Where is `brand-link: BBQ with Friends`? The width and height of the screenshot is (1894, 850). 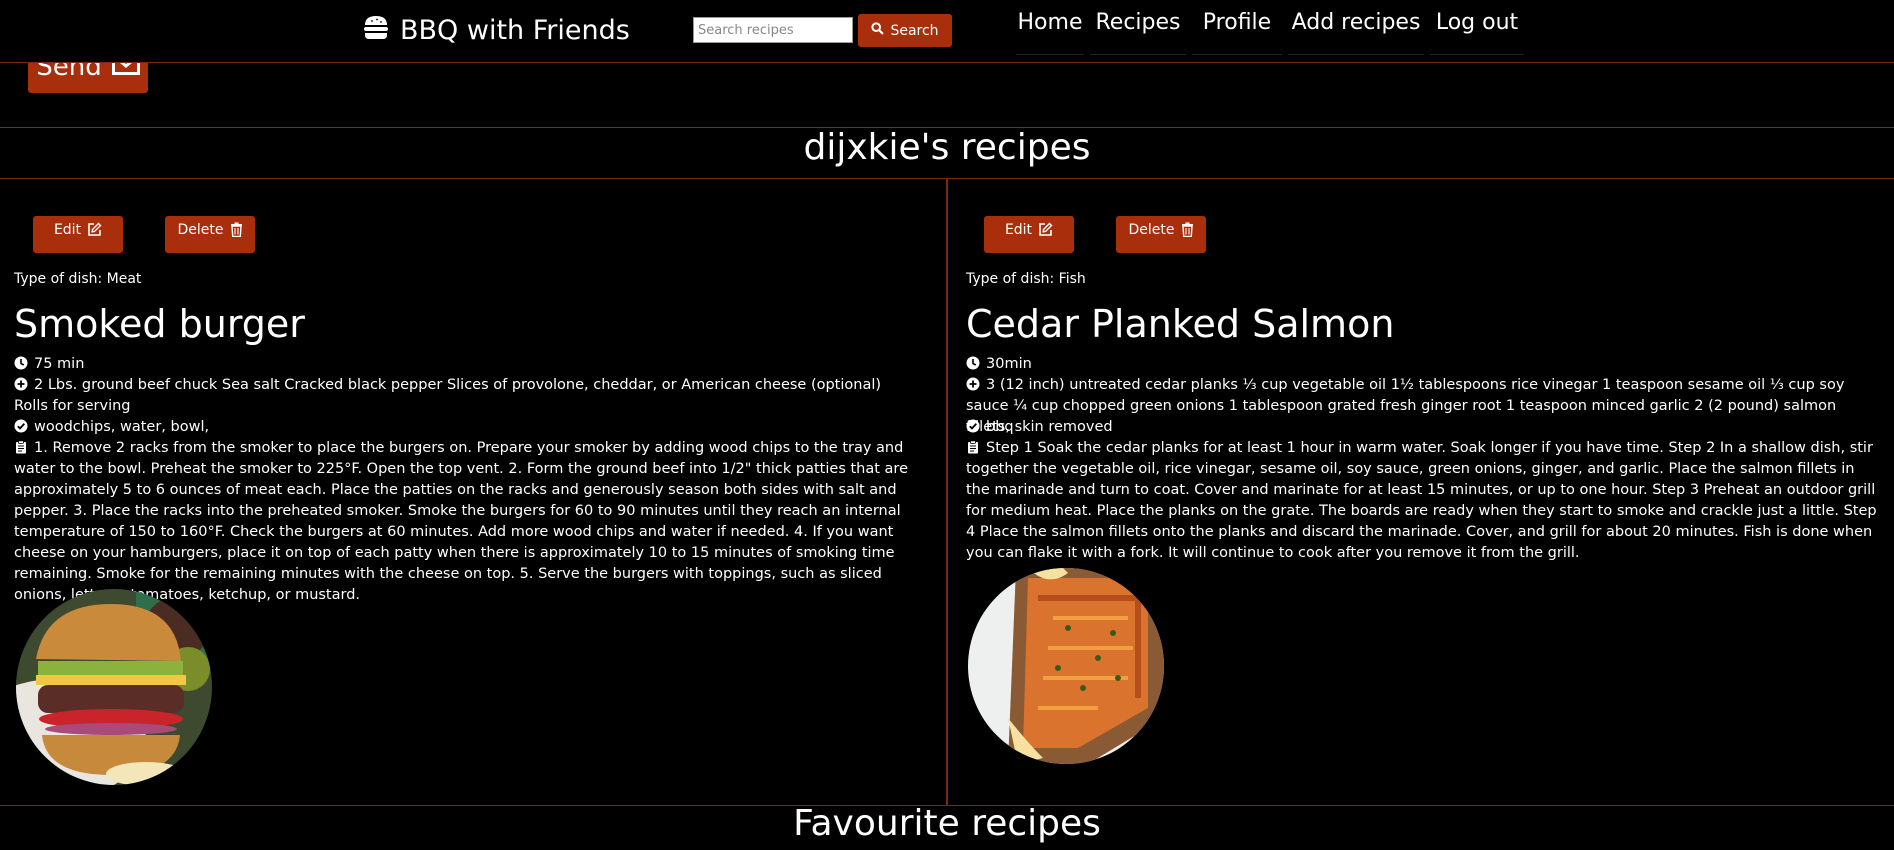
brand-link: BBQ with Friends is located at coordinates (496, 30).